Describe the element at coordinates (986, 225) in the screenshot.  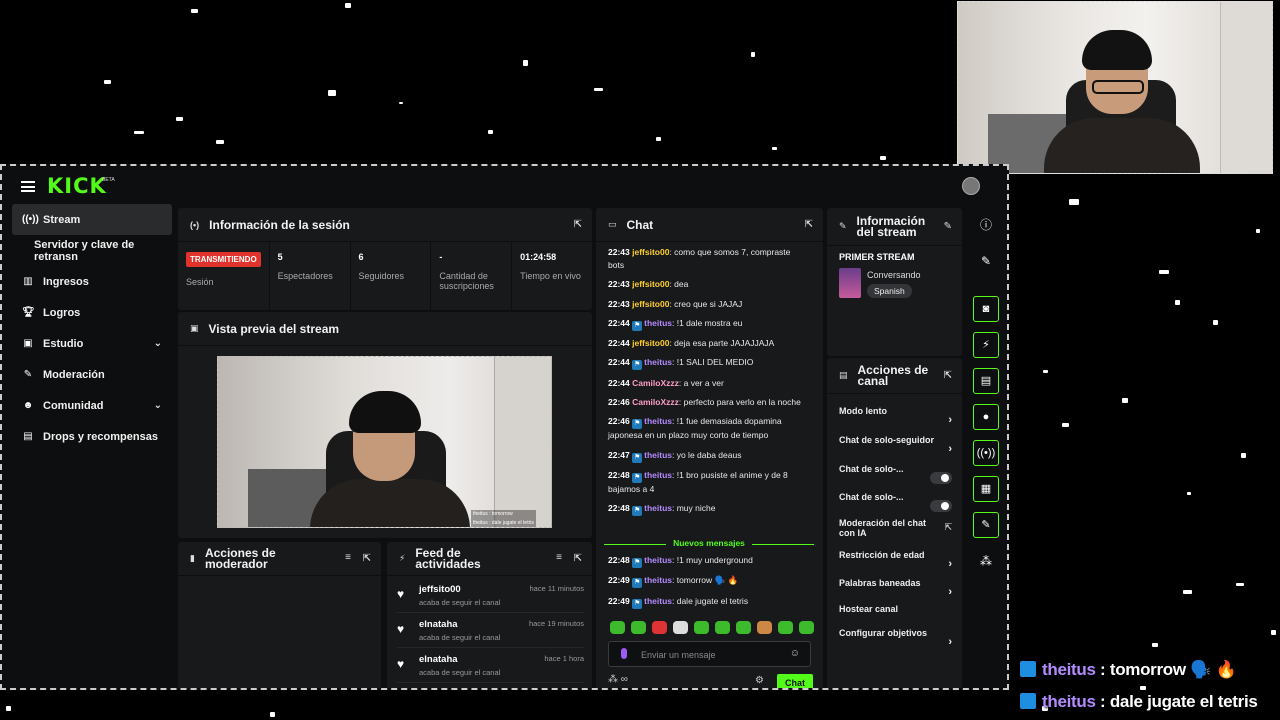
I see `info-icon: ⓘ` at that location.